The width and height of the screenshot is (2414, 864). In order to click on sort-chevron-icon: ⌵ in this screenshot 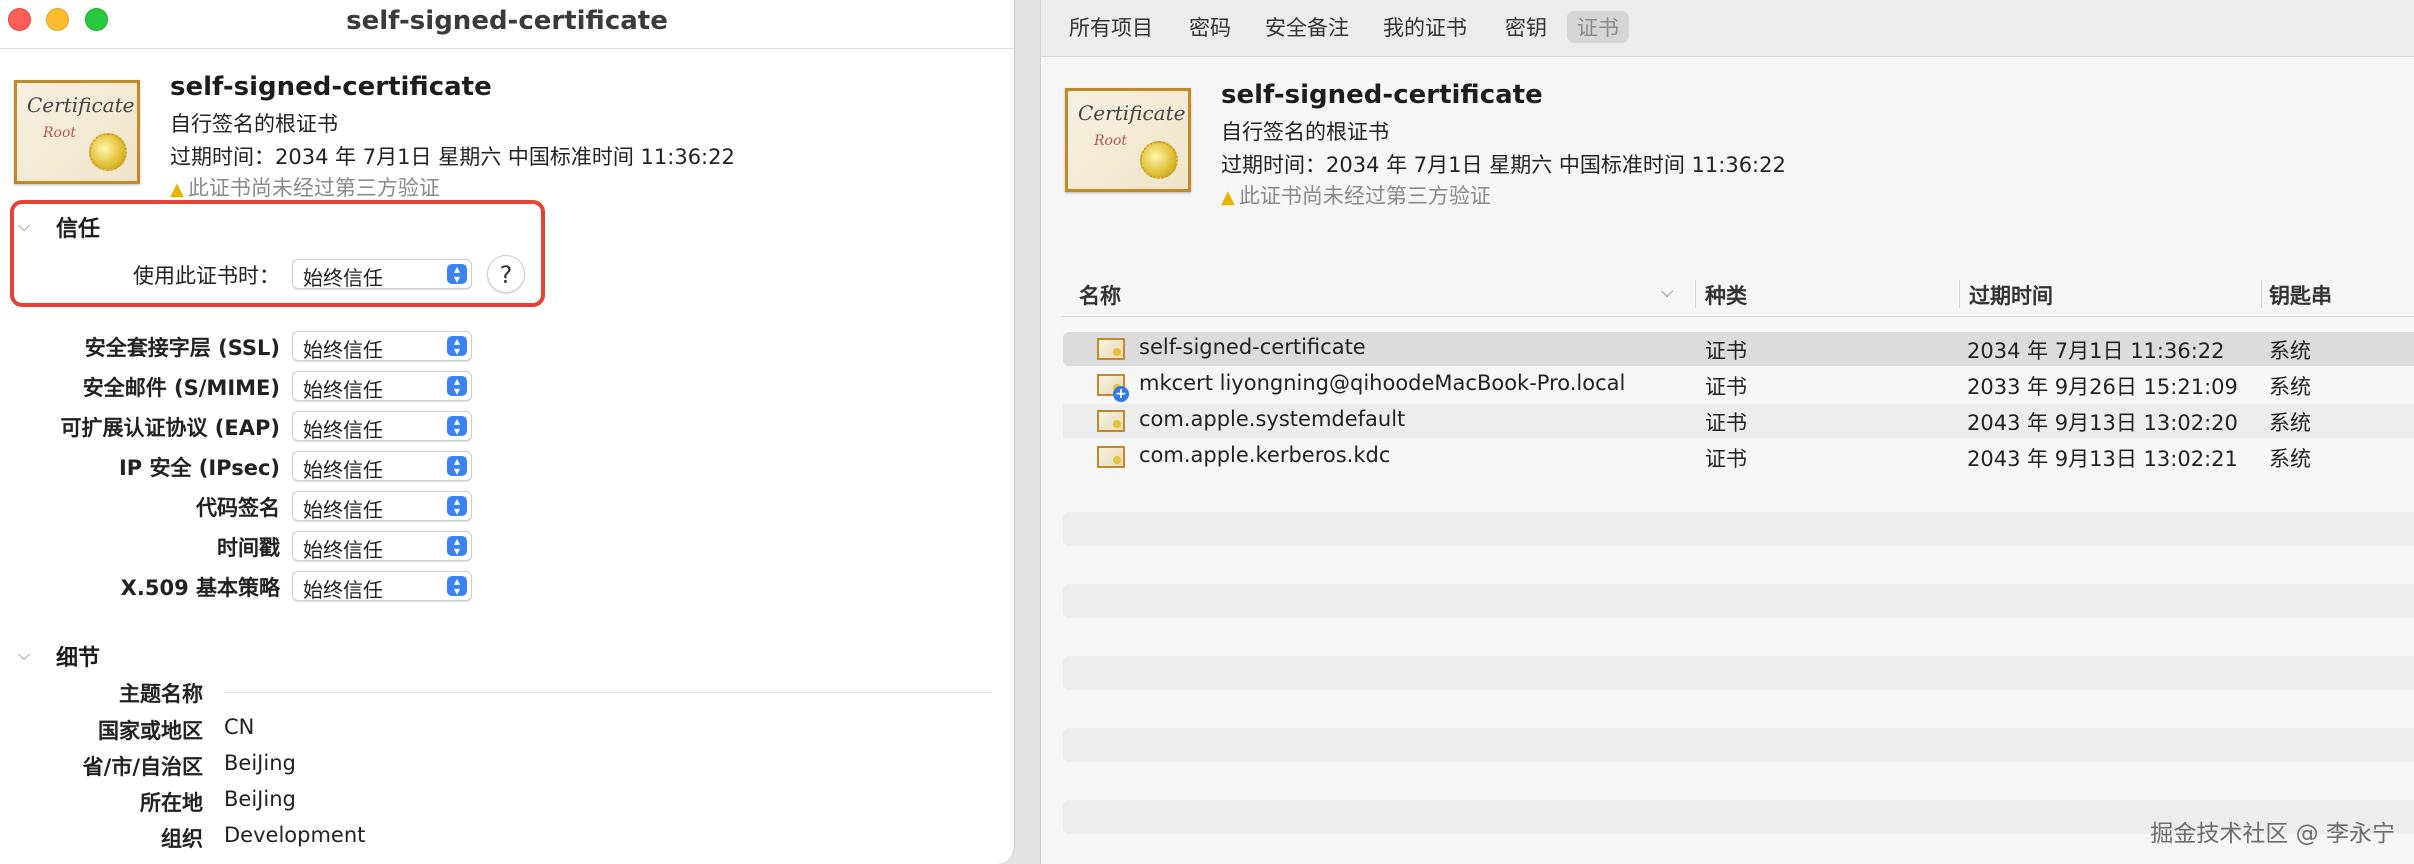, I will do `click(1667, 292)`.